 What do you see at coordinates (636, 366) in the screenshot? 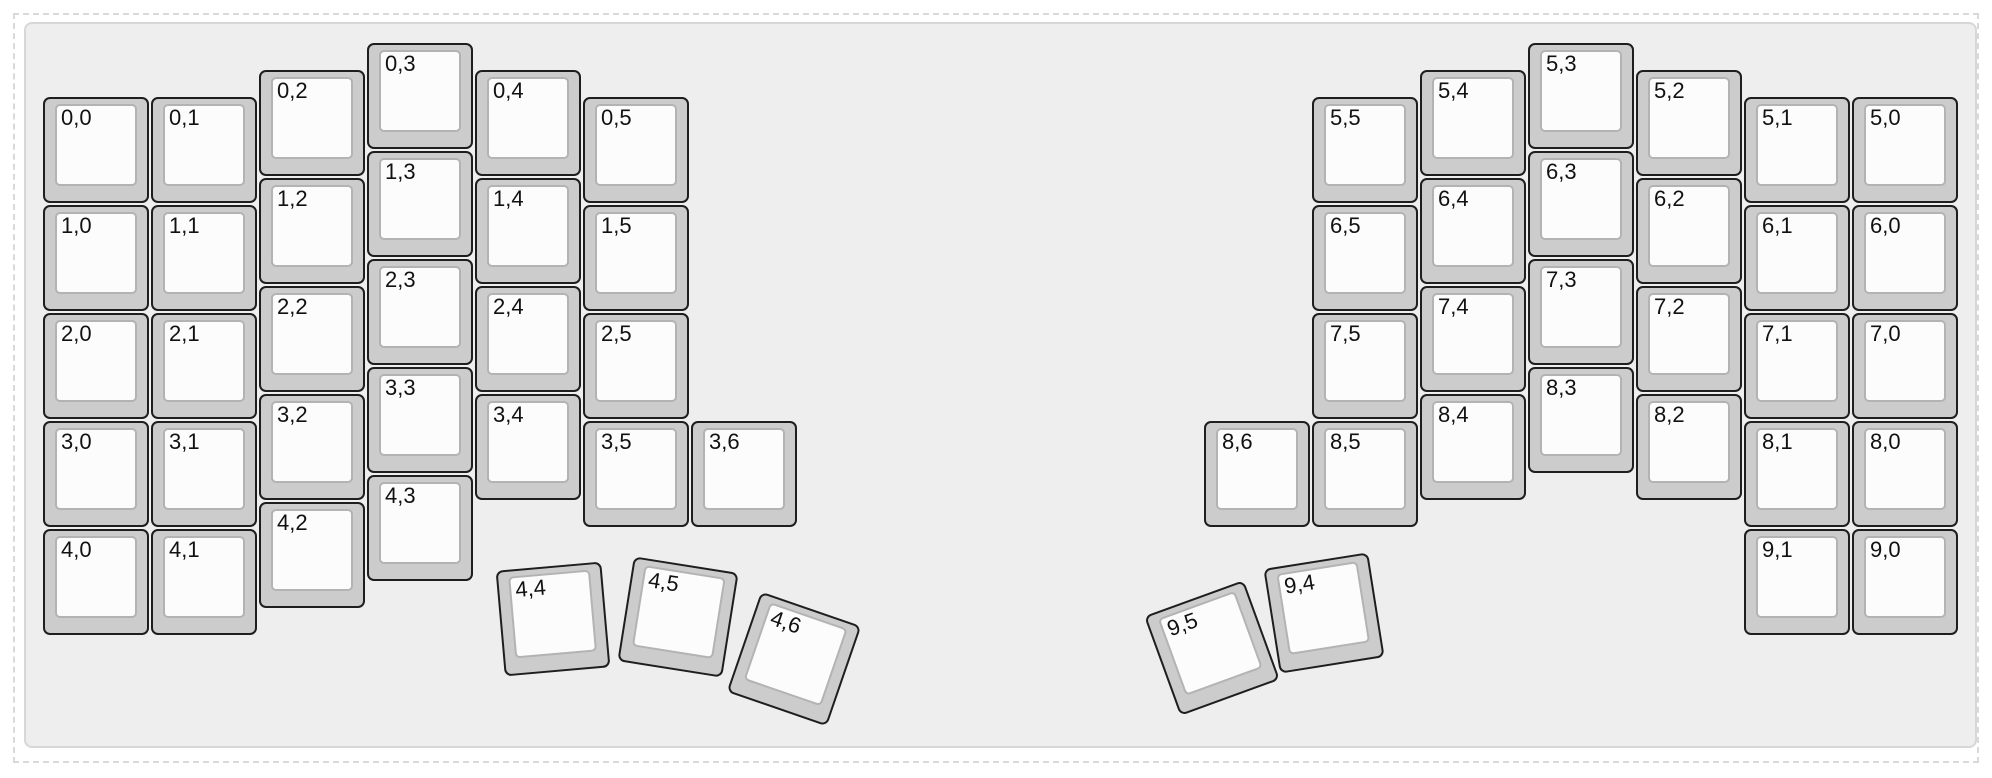
I see `key-2-5: 2,5` at bounding box center [636, 366].